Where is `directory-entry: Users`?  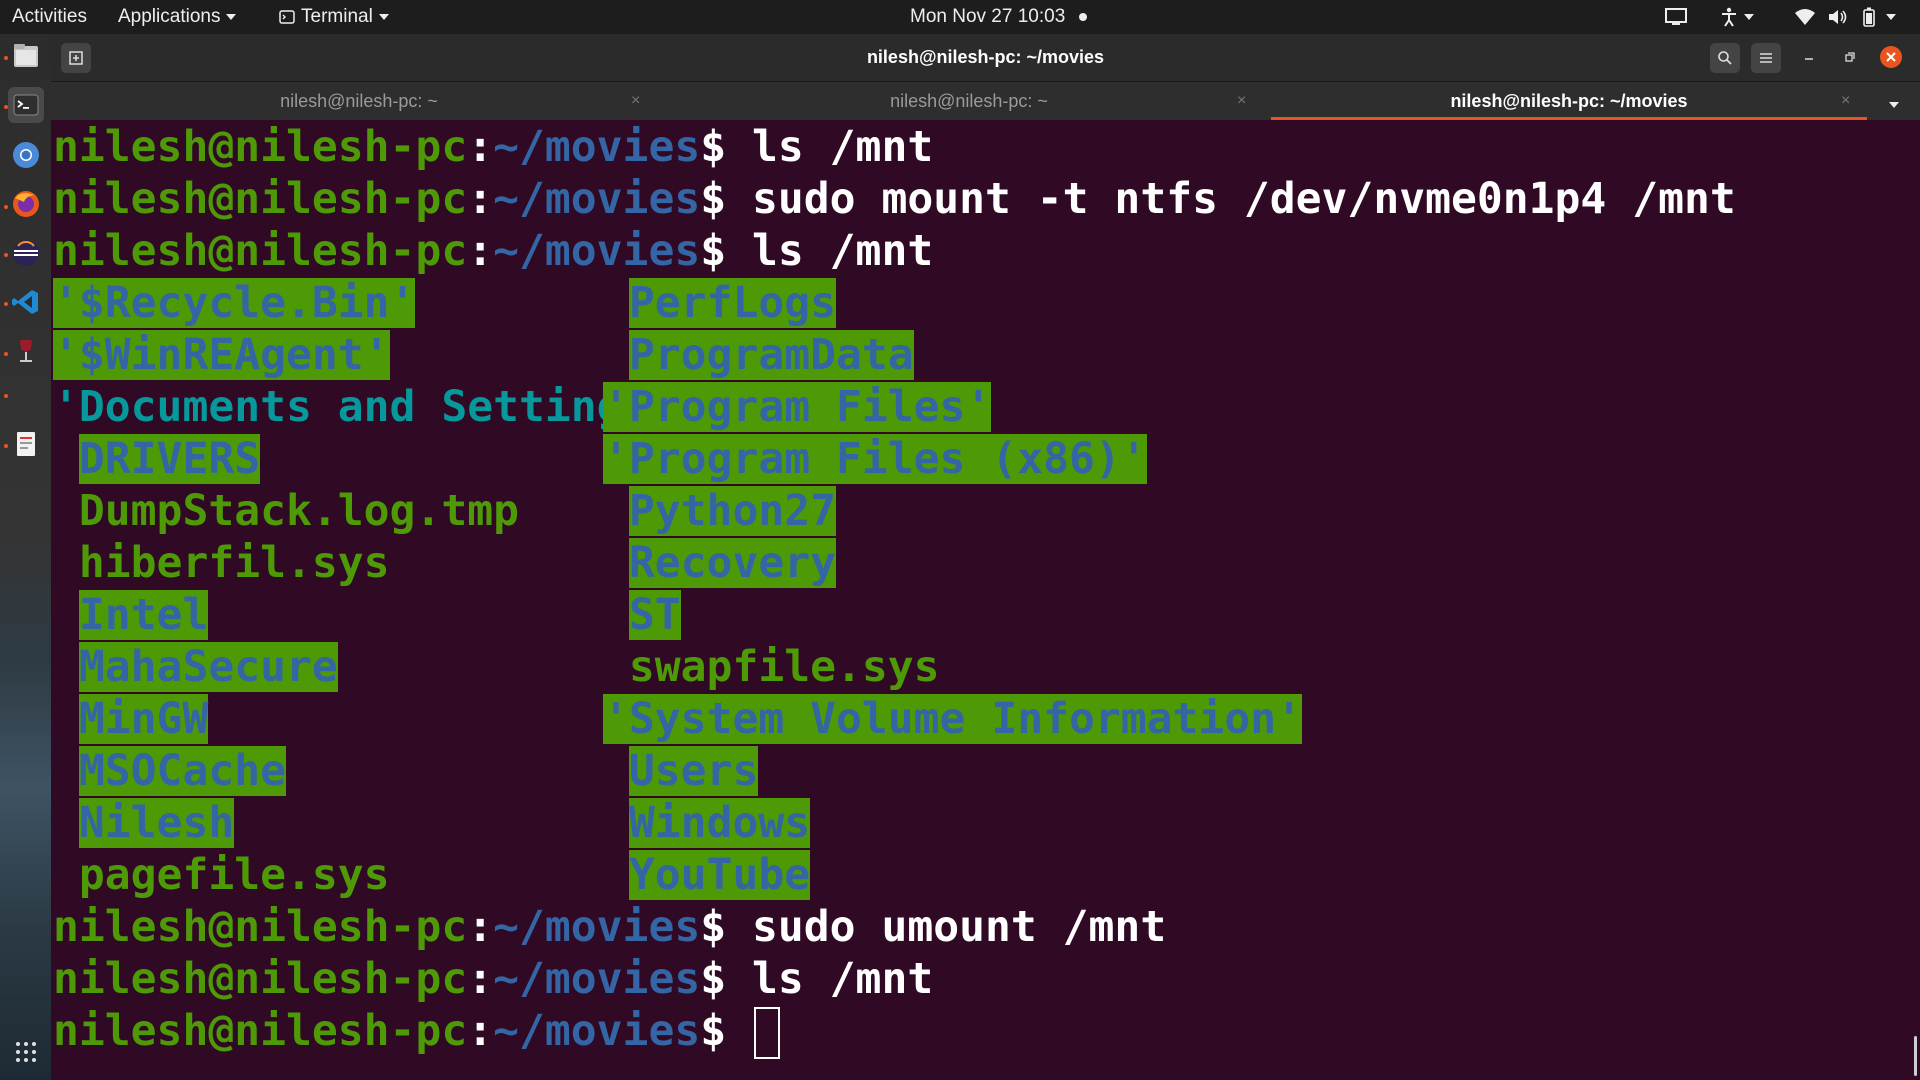 directory-entry: Users is located at coordinates (693, 771).